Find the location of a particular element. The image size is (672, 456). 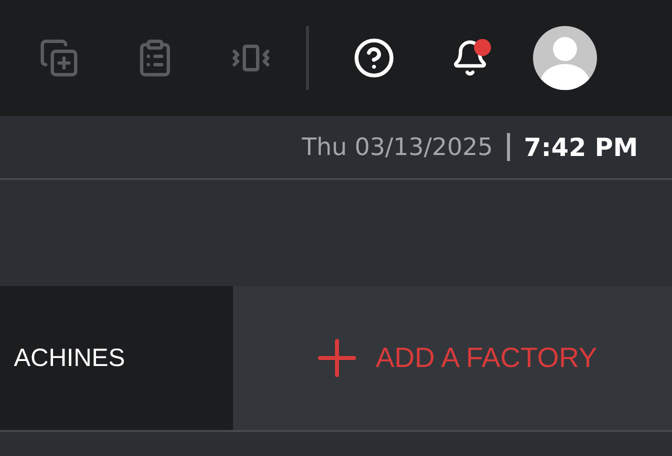

date-text: Thu 03/13/2025 is located at coordinates (397, 147).